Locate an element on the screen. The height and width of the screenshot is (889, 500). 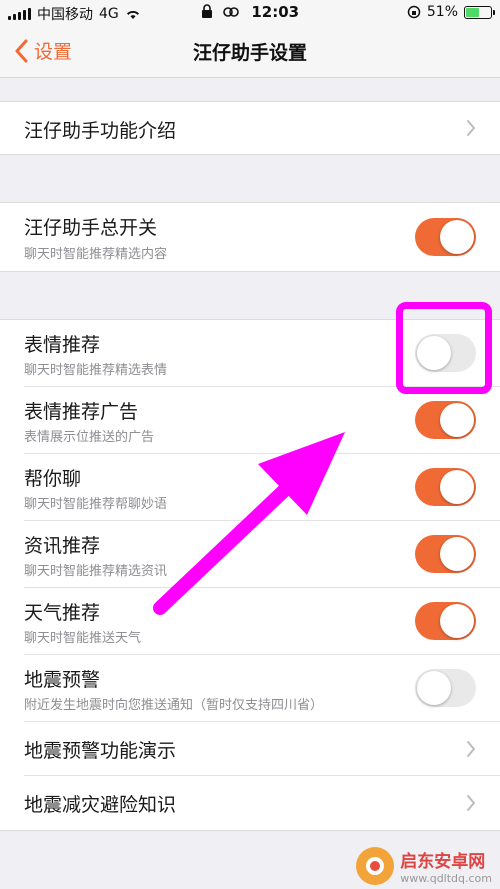
watermark-name: 启东安卓网 is located at coordinates (443, 862).